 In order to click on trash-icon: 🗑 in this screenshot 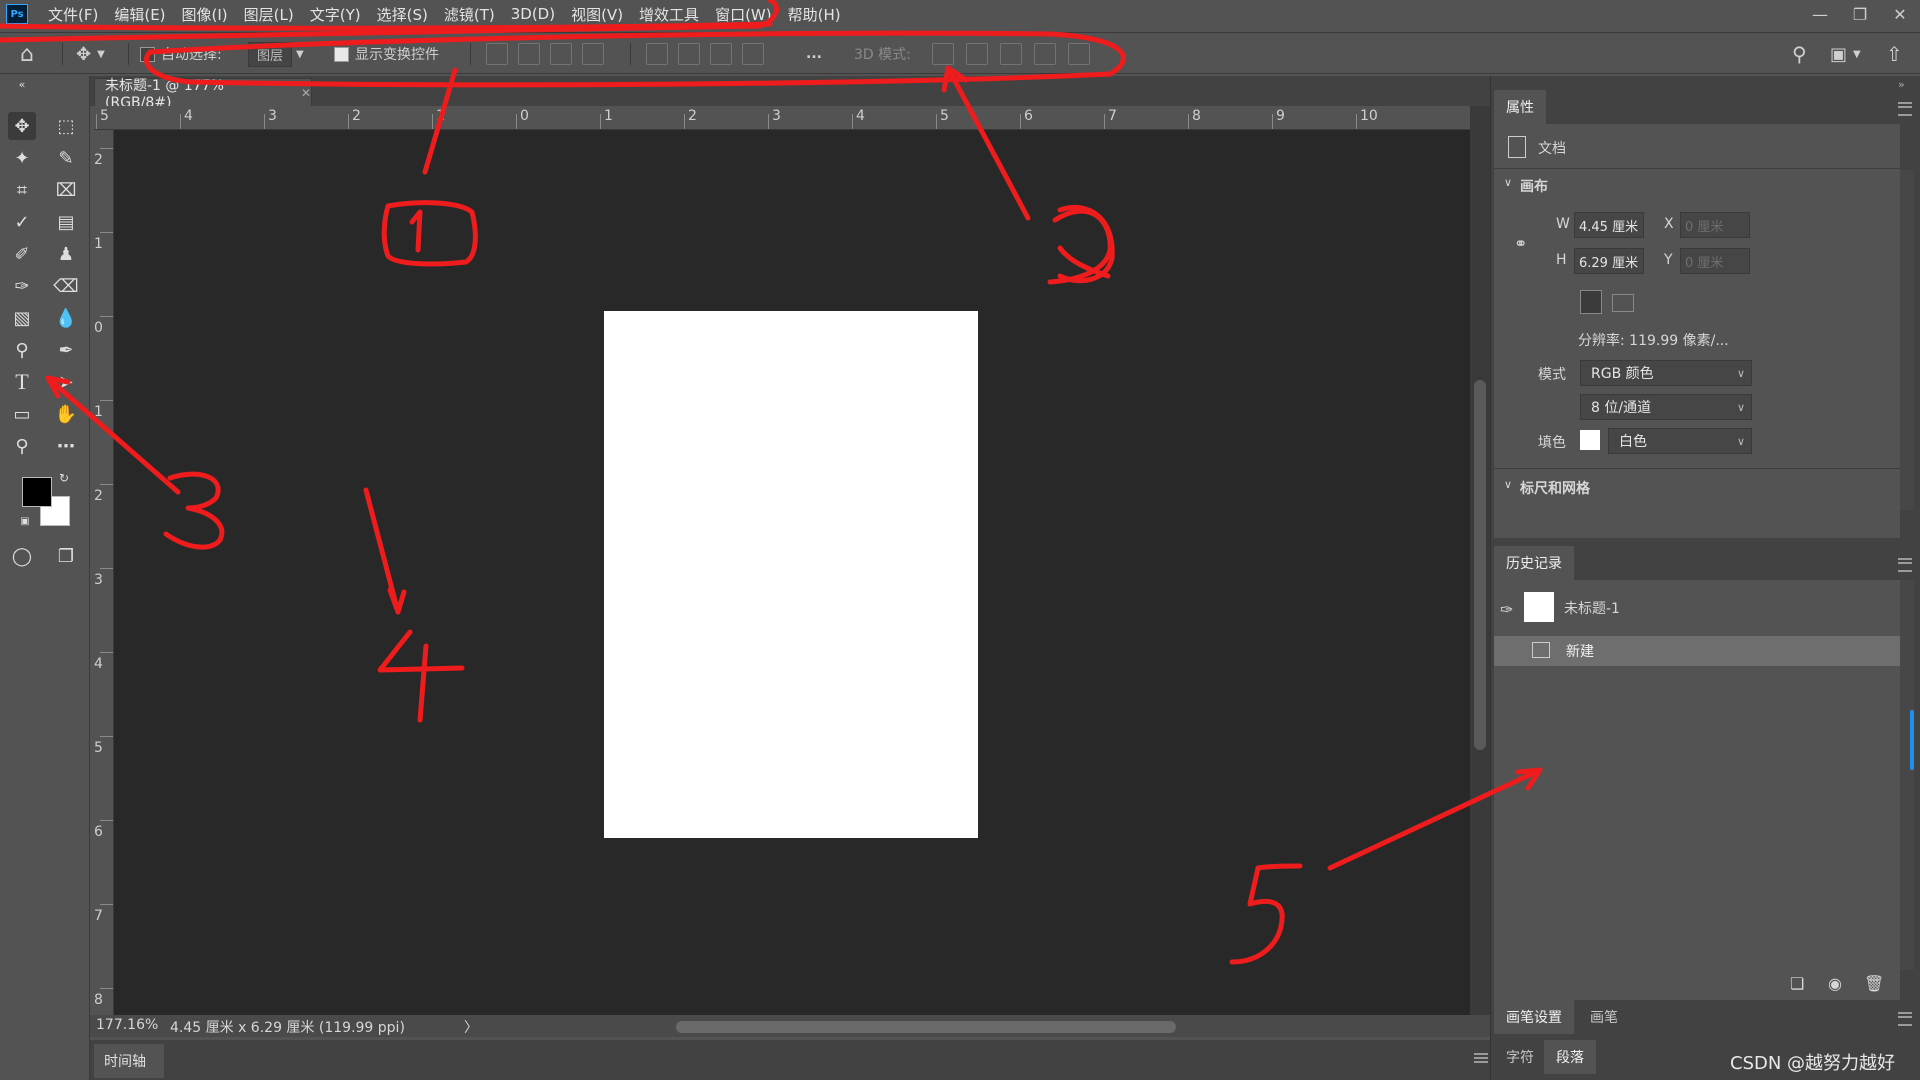, I will do `click(1874, 983)`.